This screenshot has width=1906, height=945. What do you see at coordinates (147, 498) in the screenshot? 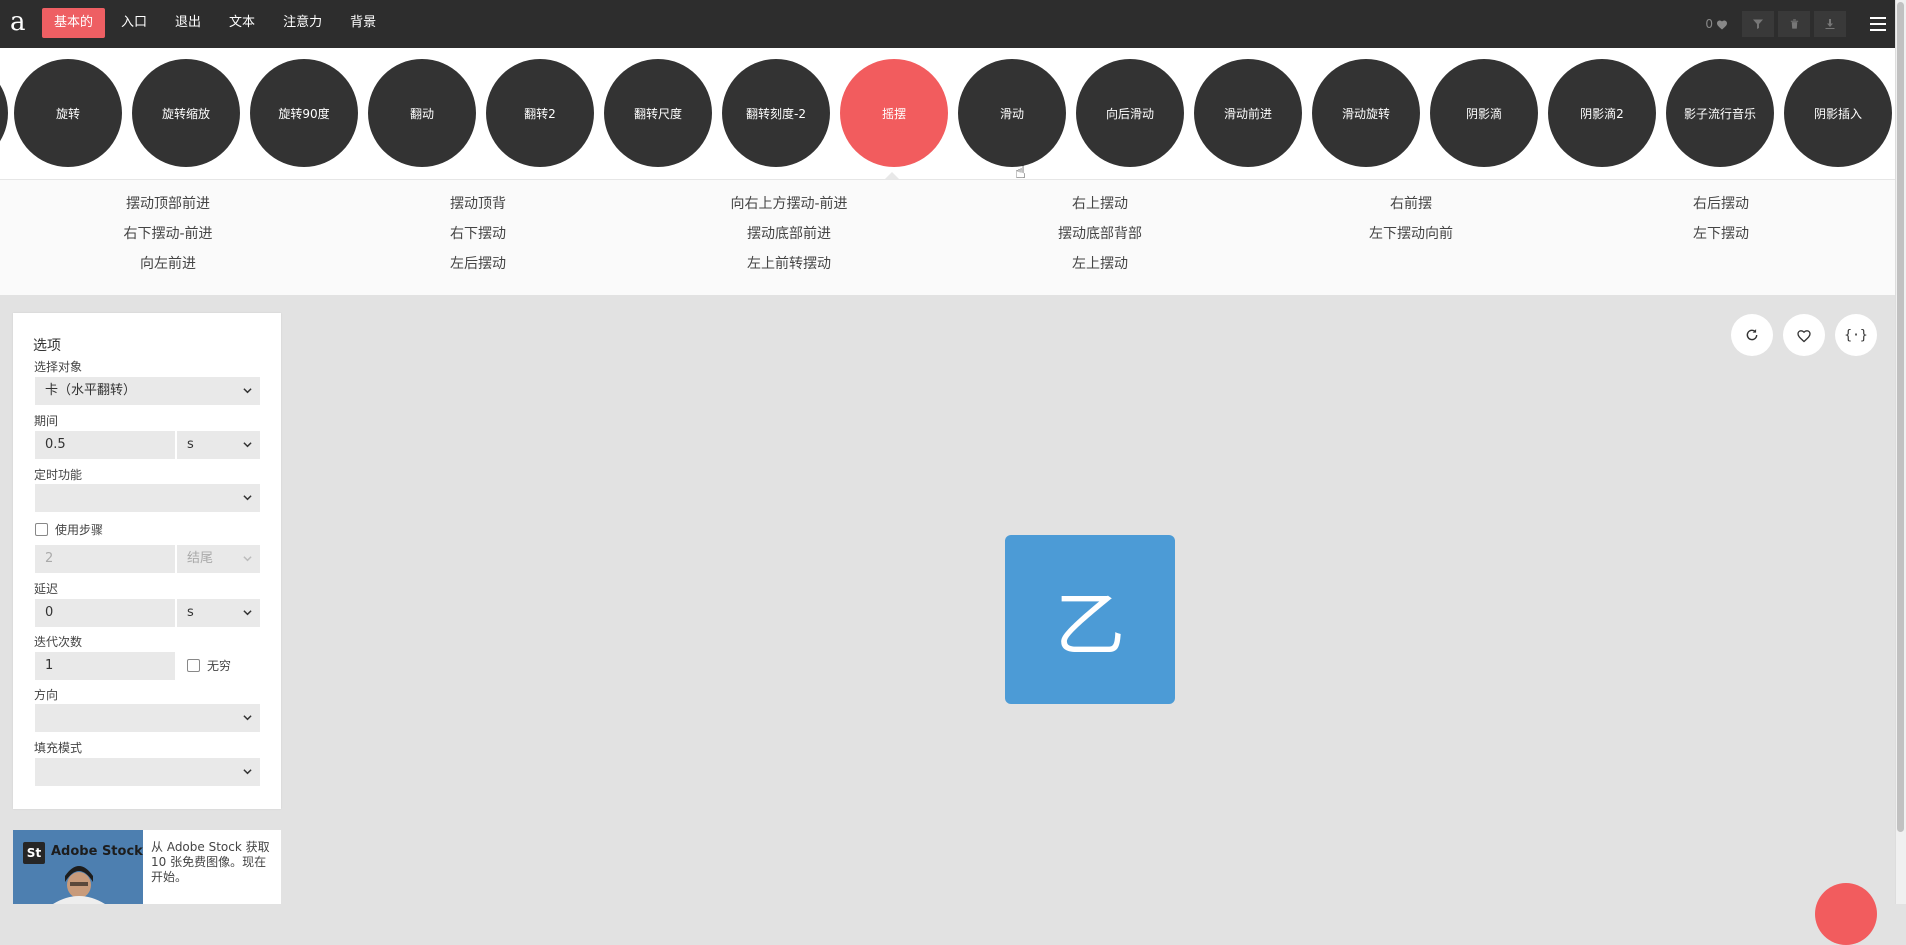
I see `timing-select` at bounding box center [147, 498].